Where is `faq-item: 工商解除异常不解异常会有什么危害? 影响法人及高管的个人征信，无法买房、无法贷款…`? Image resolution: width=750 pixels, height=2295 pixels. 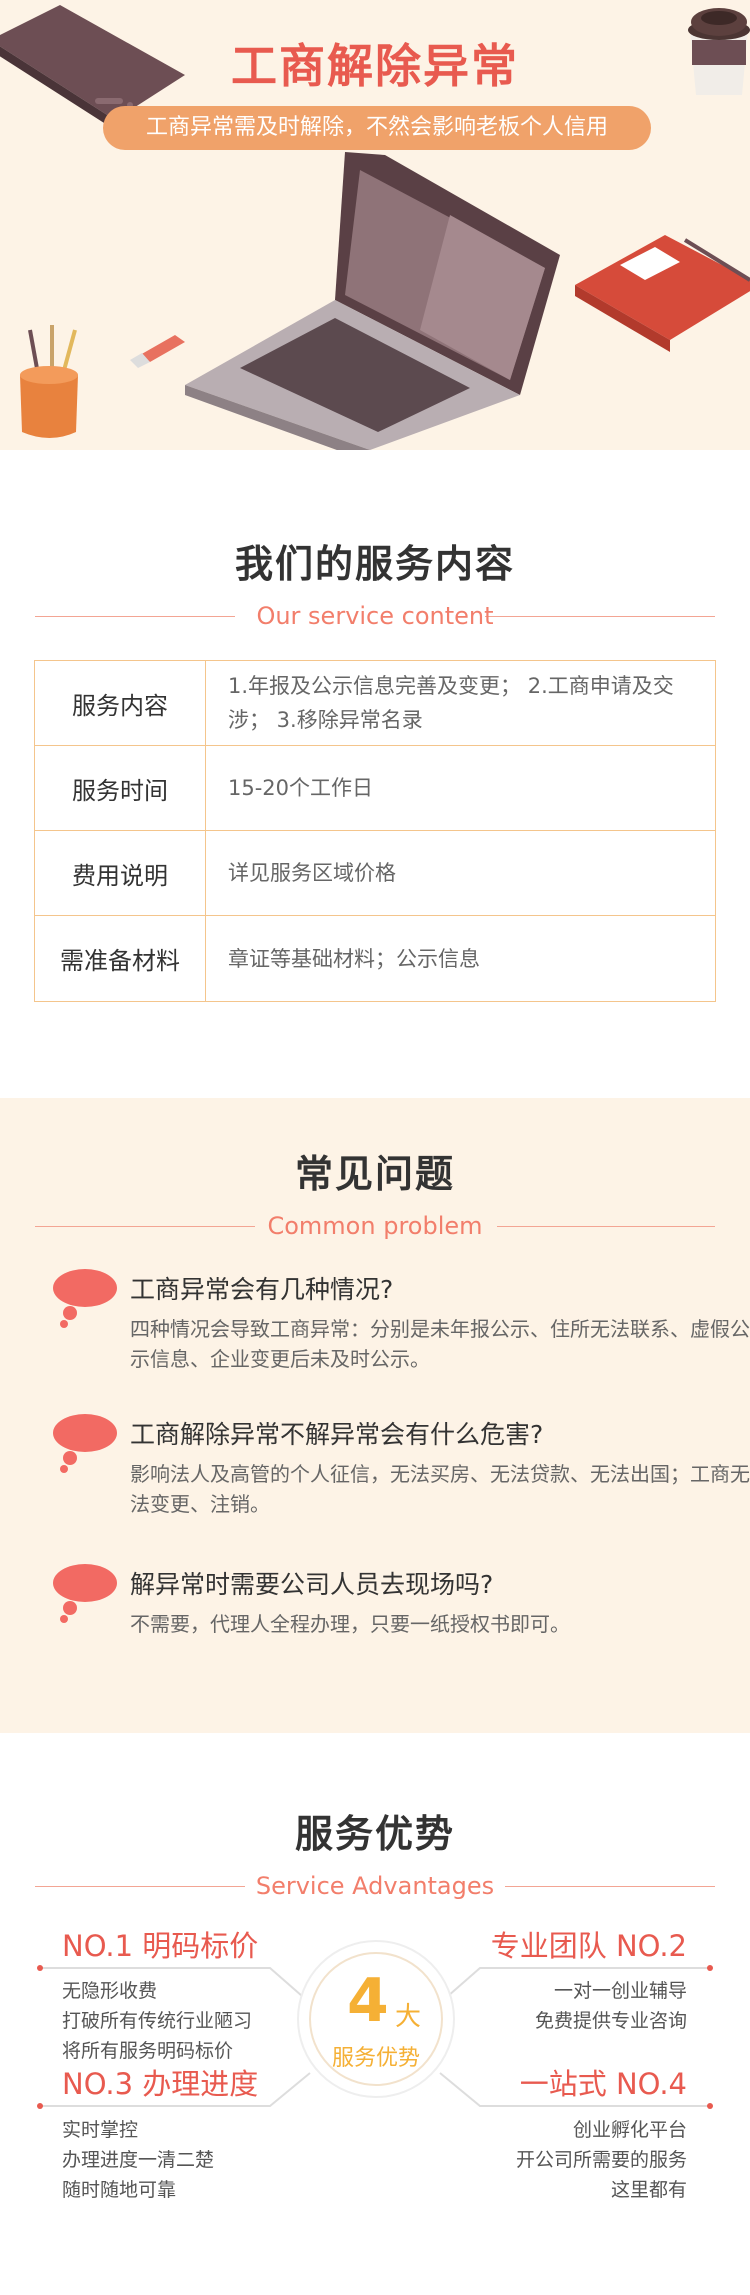
faq-item: 工商解除异常不解异常会有什么危害? 影响法人及高管的个人征信，无法买房、无法贷款… is located at coordinates (401, 1473).